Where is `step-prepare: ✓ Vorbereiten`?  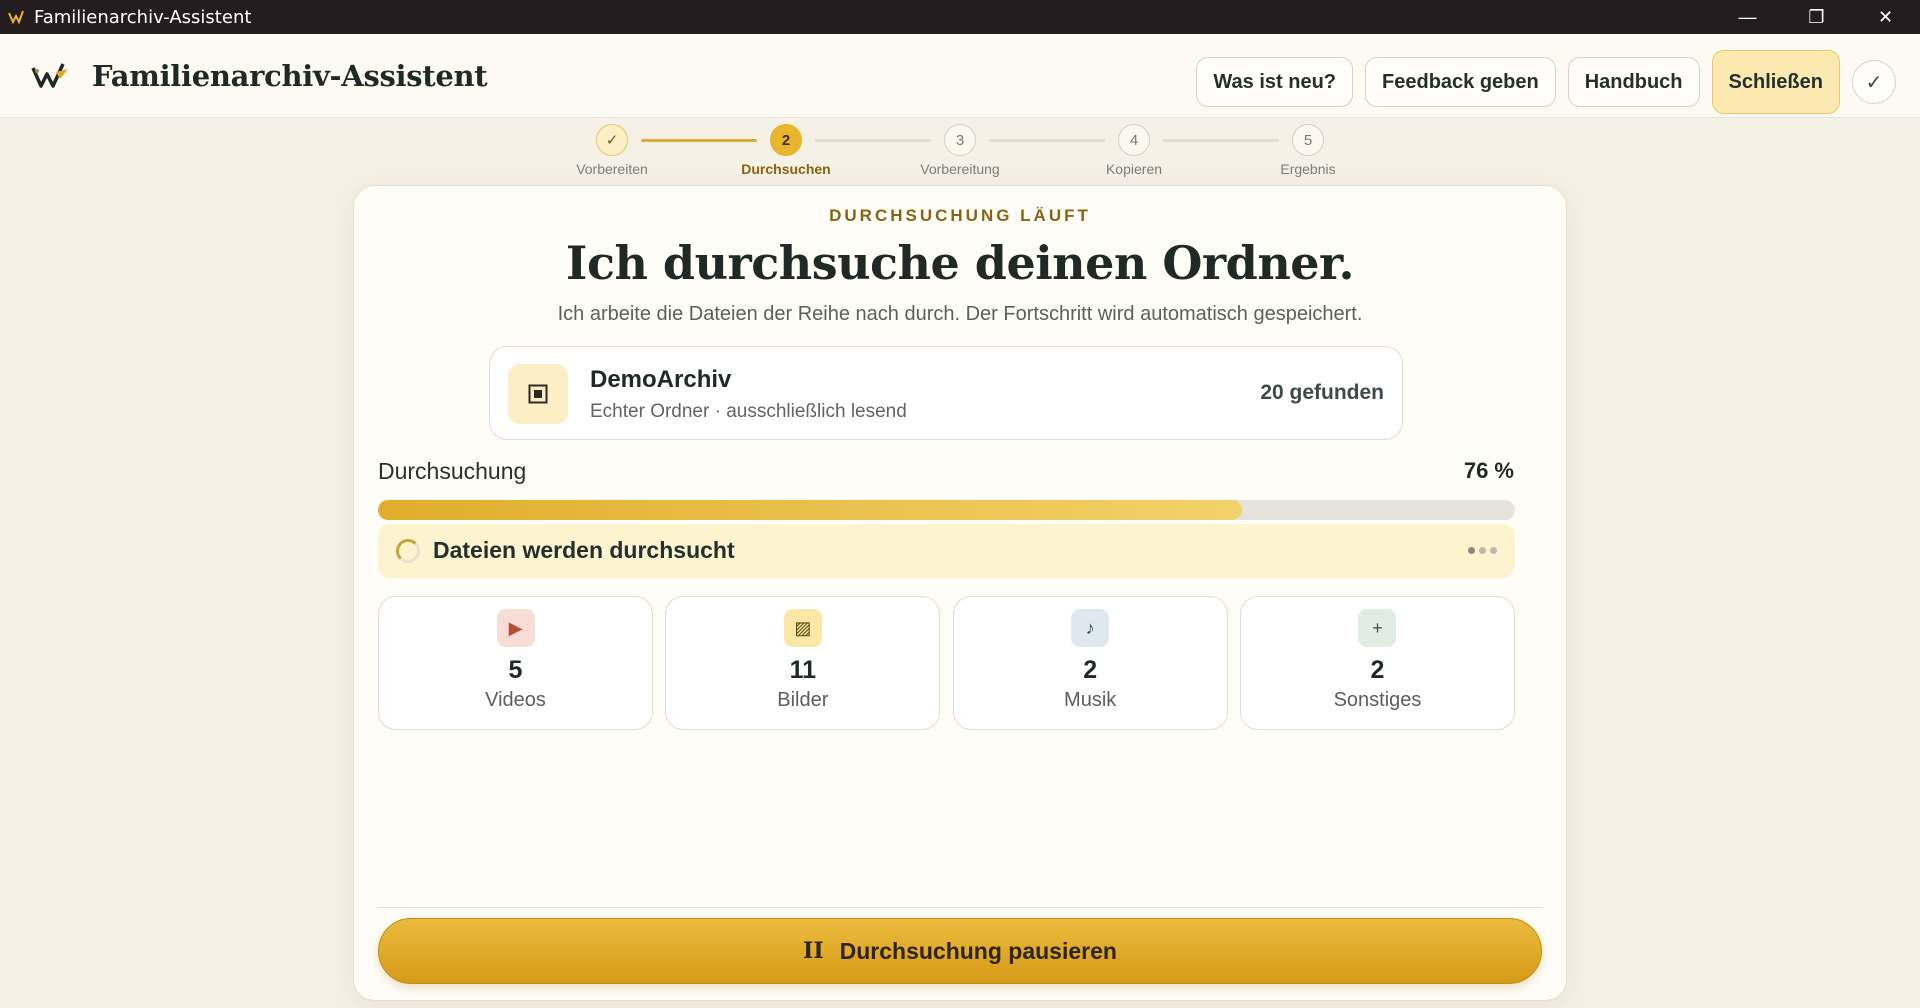 step-prepare: ✓ Vorbereiten is located at coordinates (612, 150).